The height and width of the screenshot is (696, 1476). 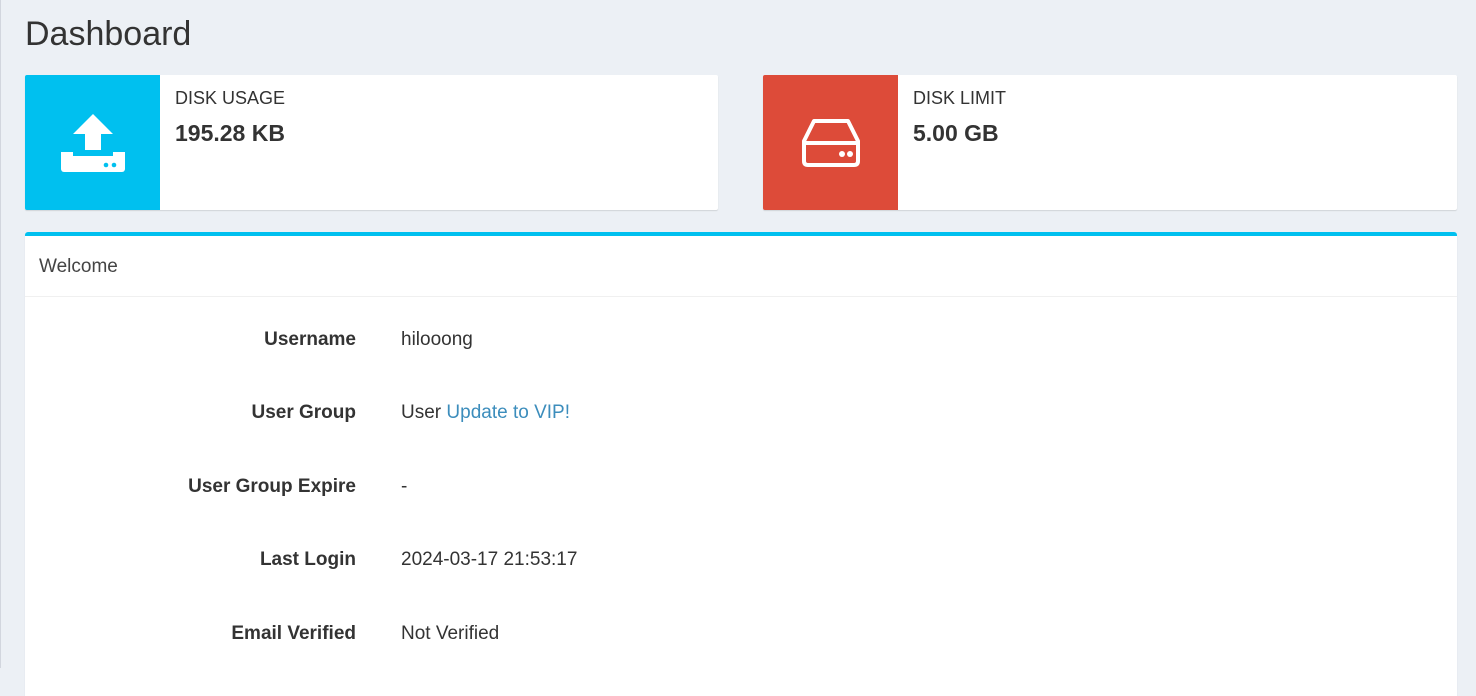 I want to click on welcome-panel-header: Welcome, so click(x=741, y=266).